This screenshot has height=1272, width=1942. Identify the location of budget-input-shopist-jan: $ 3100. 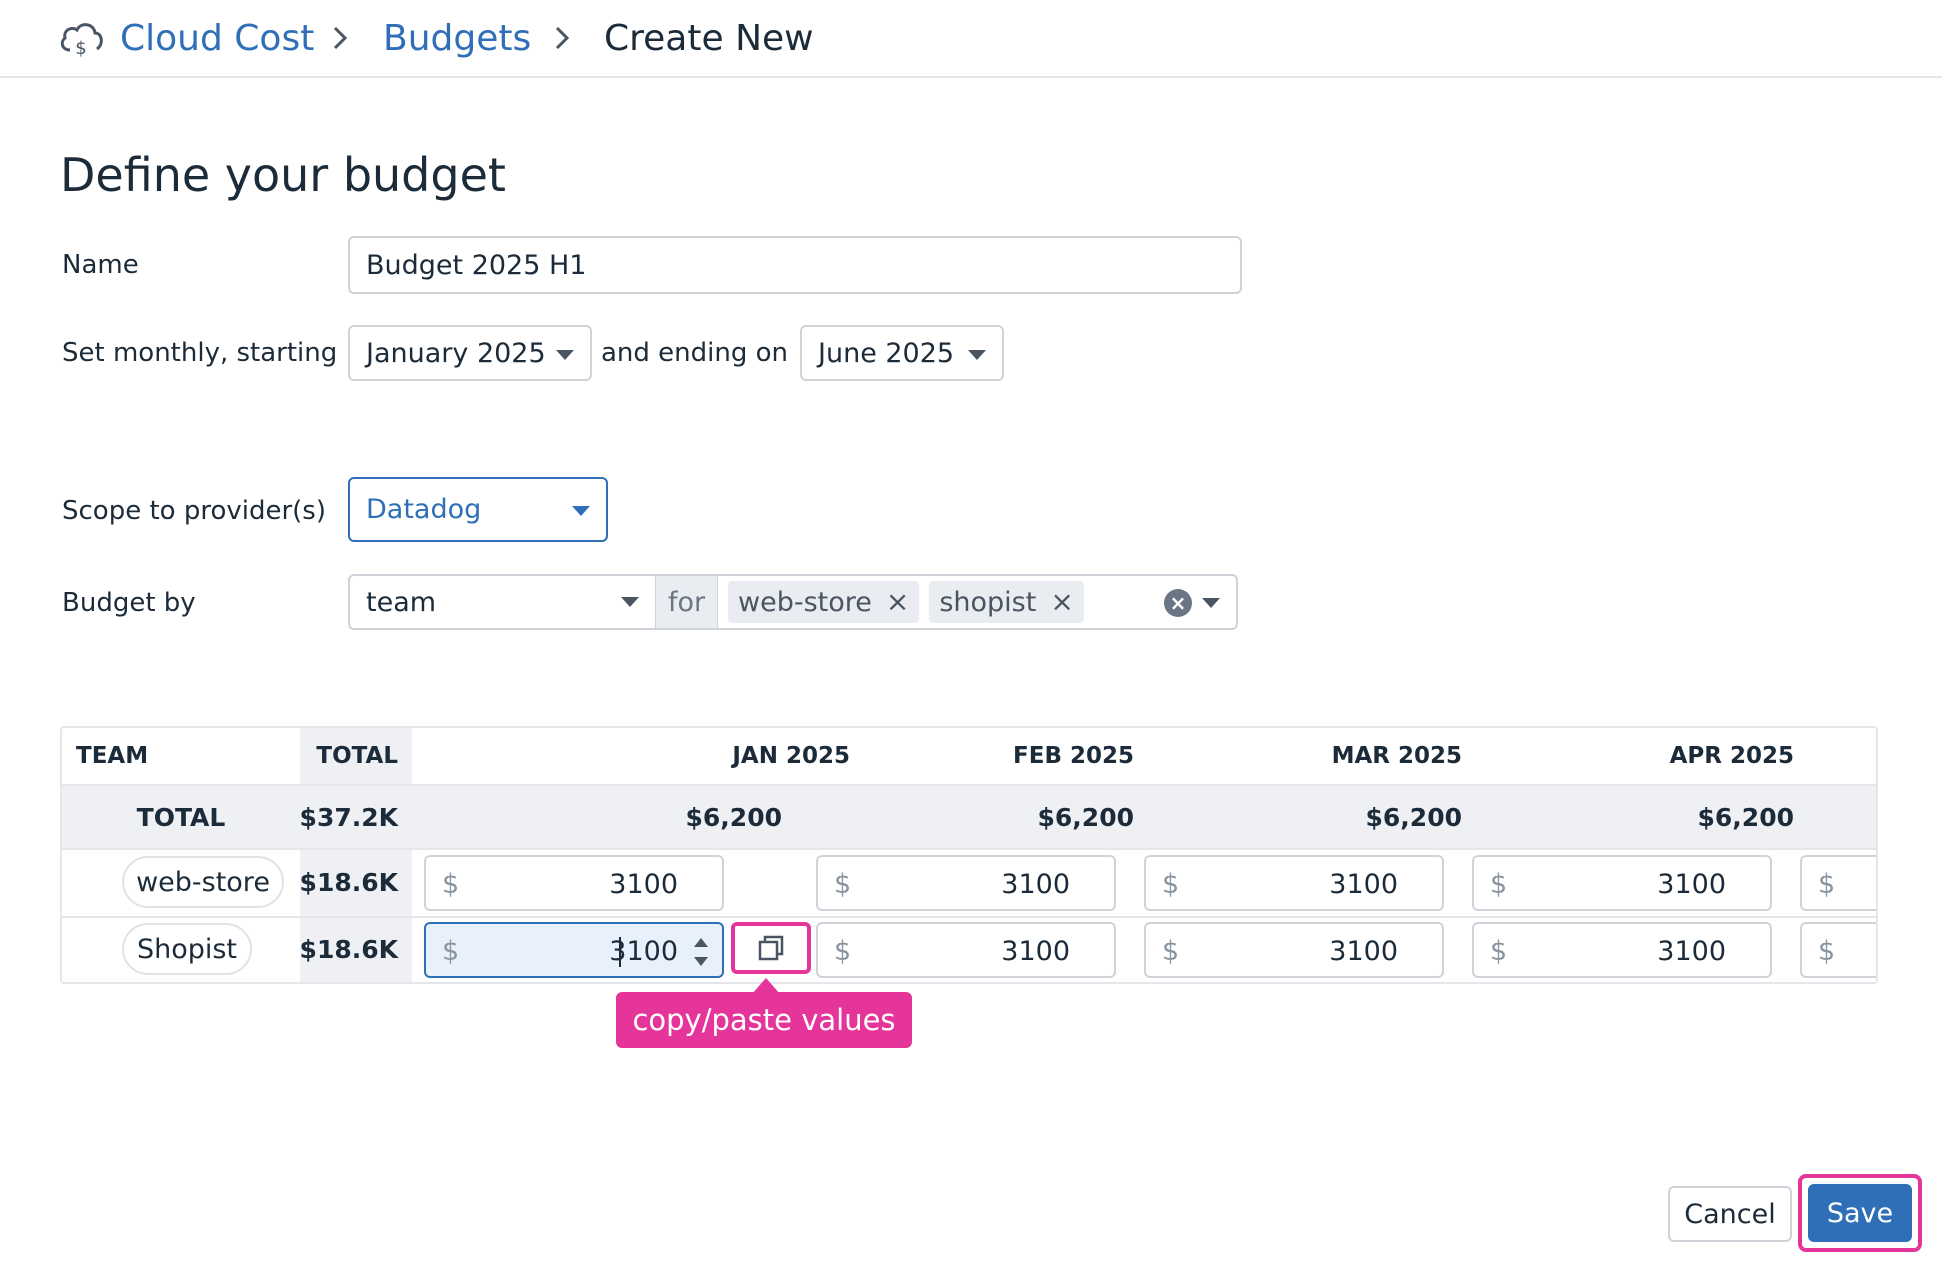
(574, 950).